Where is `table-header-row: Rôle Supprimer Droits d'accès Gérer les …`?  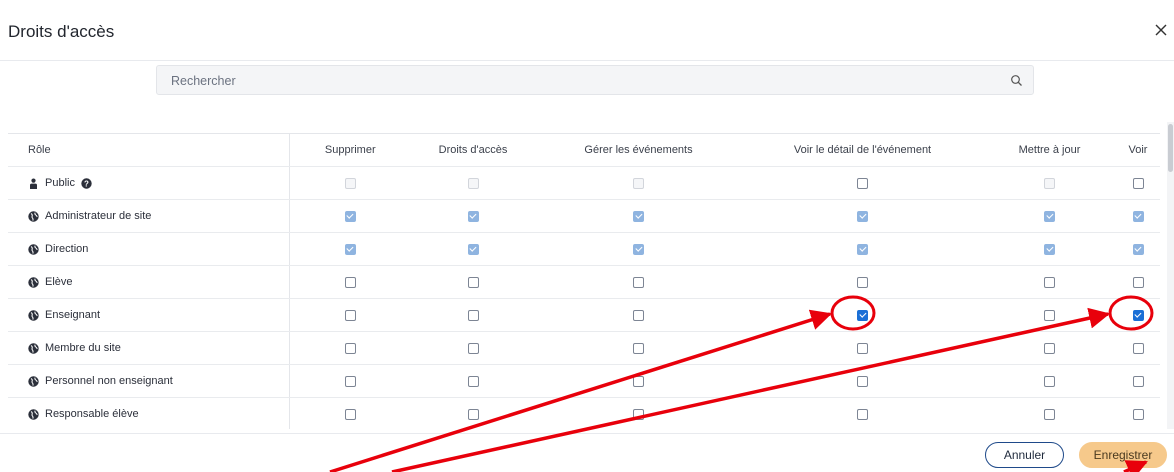
table-header-row: Rôle Supprimer Droits d'accès Gérer les … is located at coordinates (584, 150).